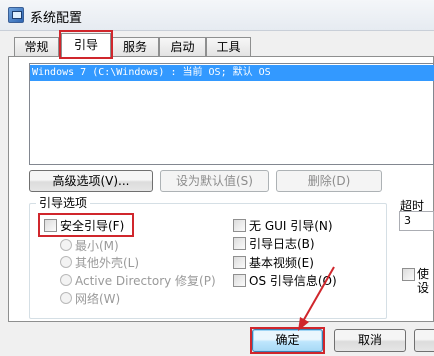 The height and width of the screenshot is (356, 434). What do you see at coordinates (97, 246) in the screenshot?
I see `safe-mode-minimal-label: 最小(M)` at bounding box center [97, 246].